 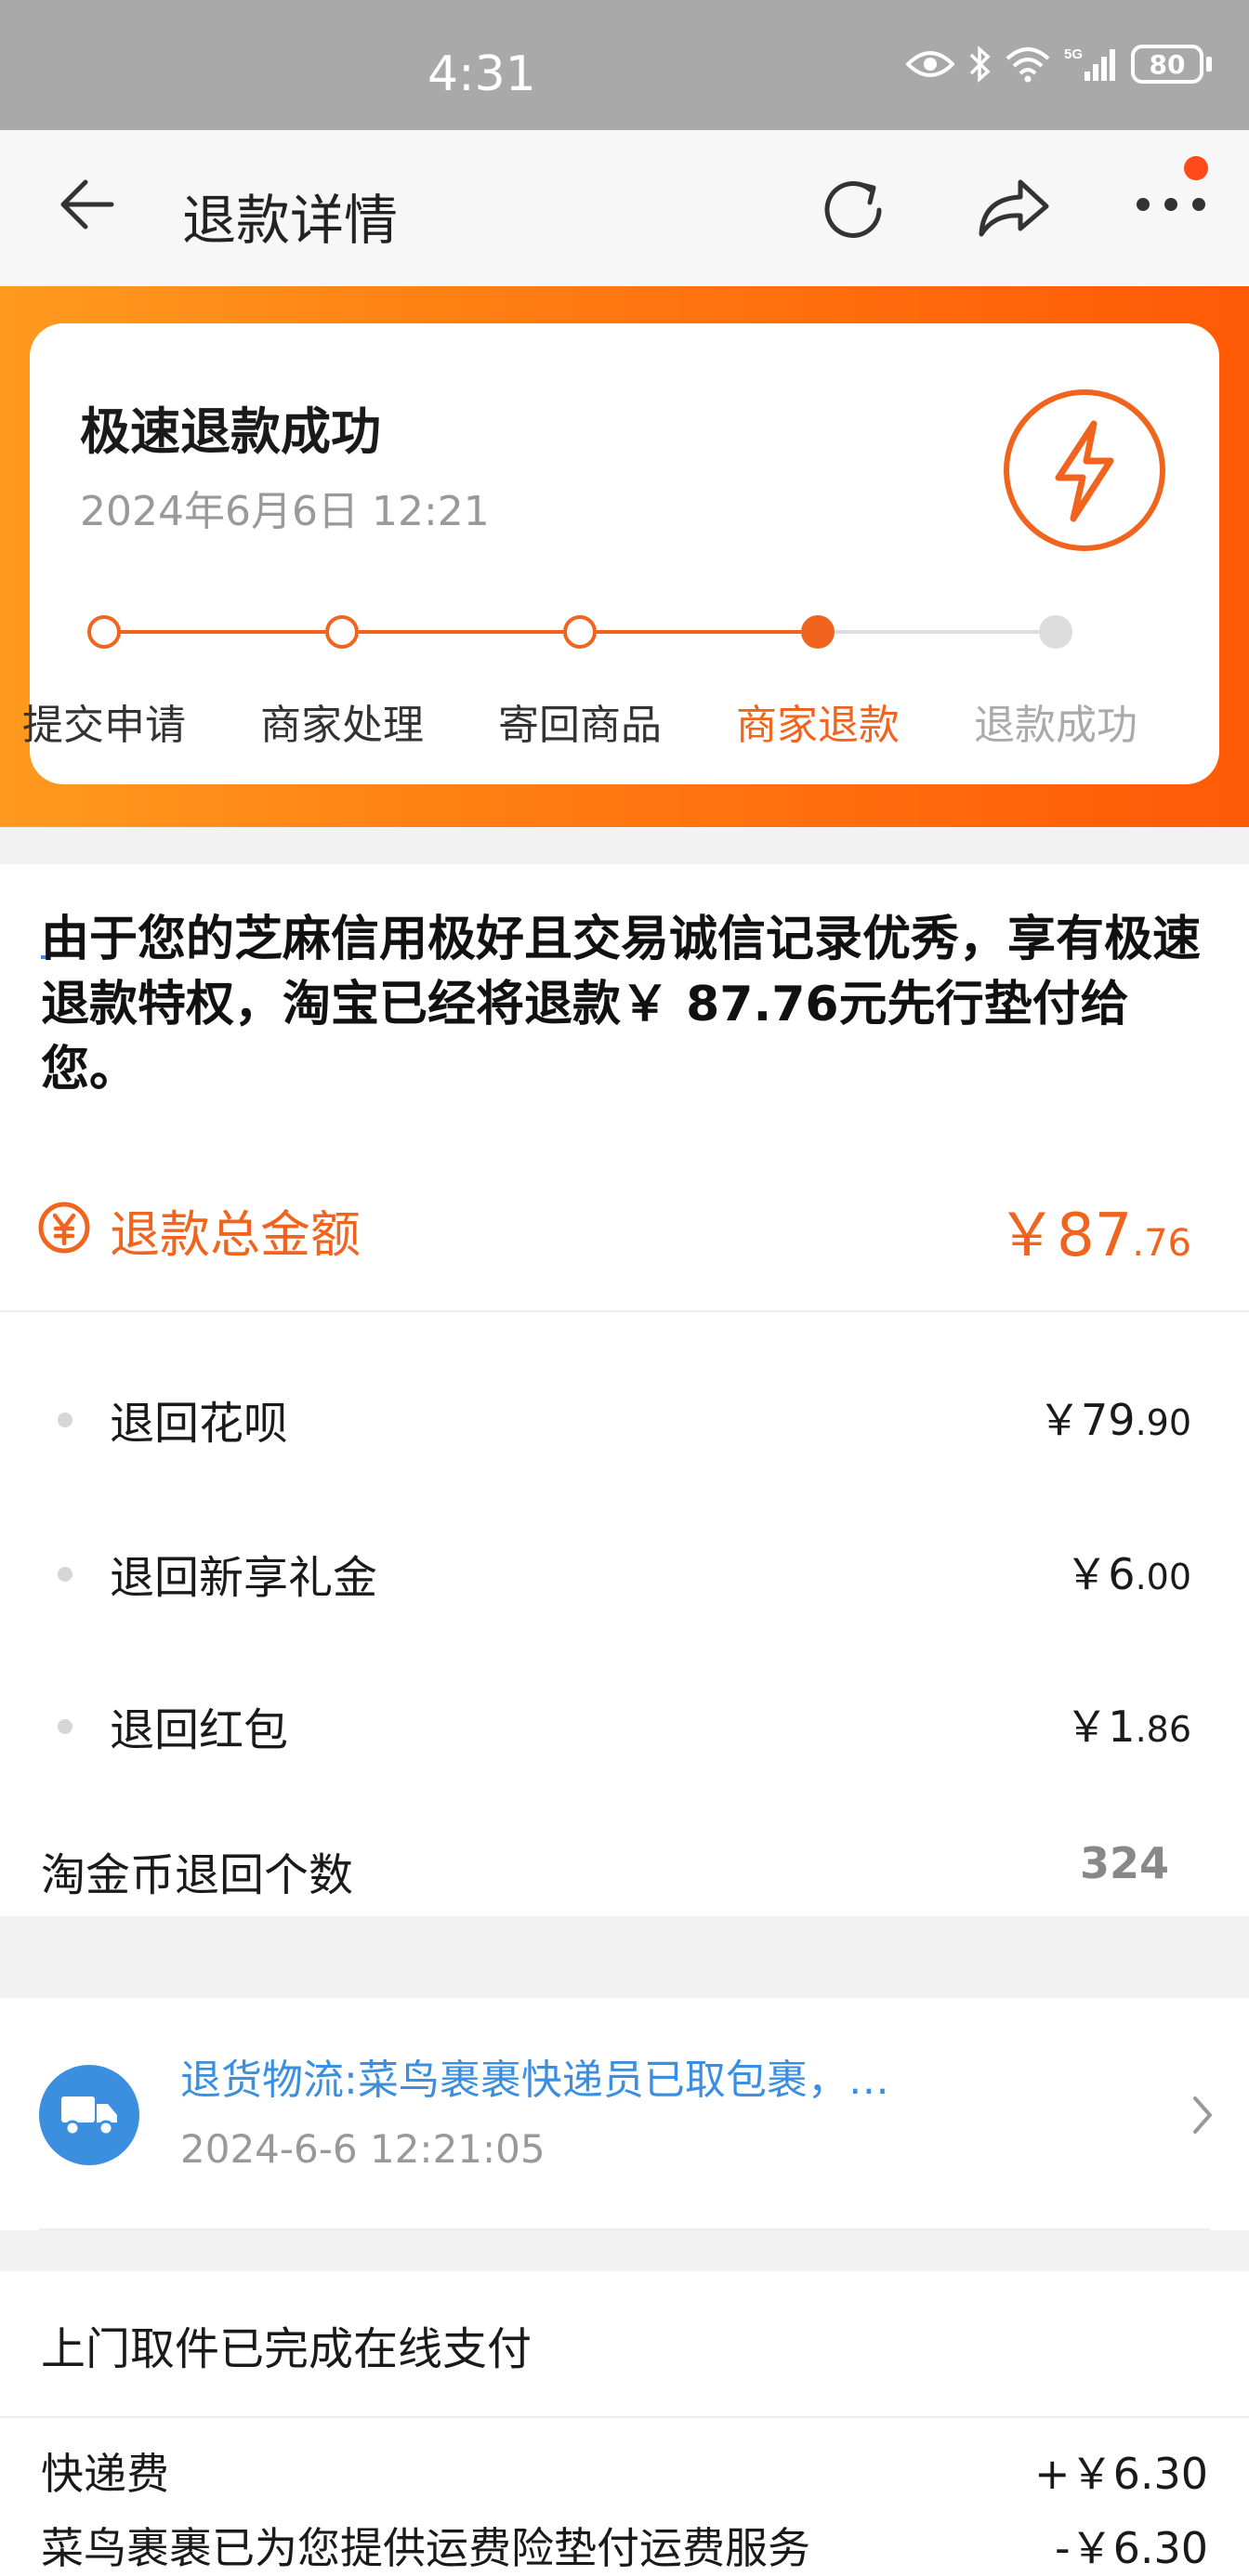 I want to click on refund-total-row: 退款总金额 ￥87.76, so click(x=624, y=1245).